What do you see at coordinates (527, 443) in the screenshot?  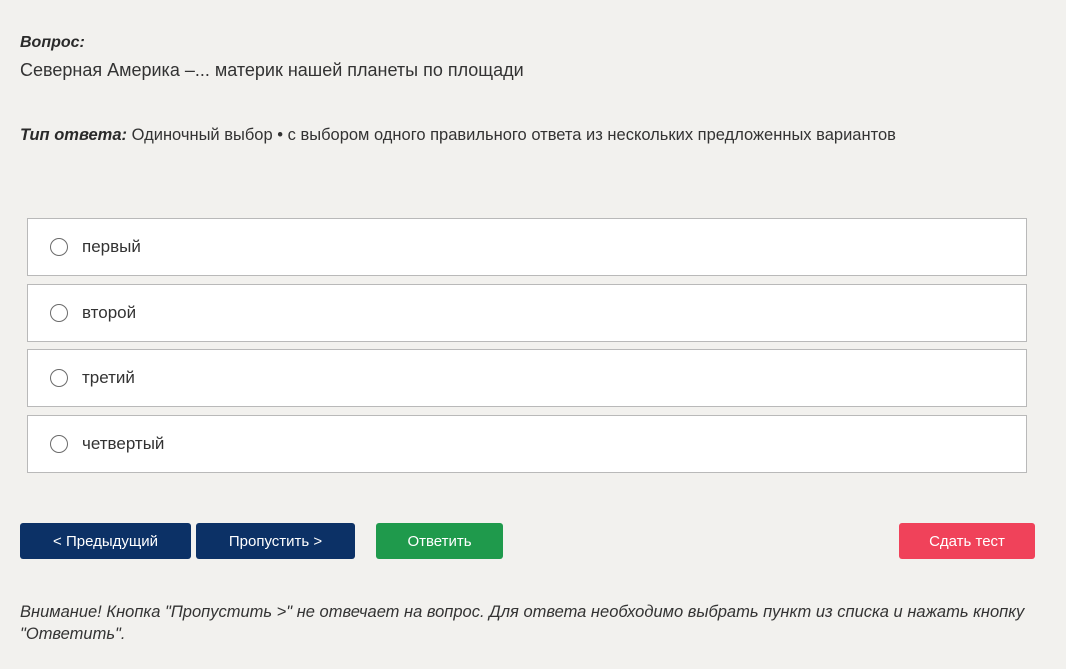 I see `option-item: четвертый` at bounding box center [527, 443].